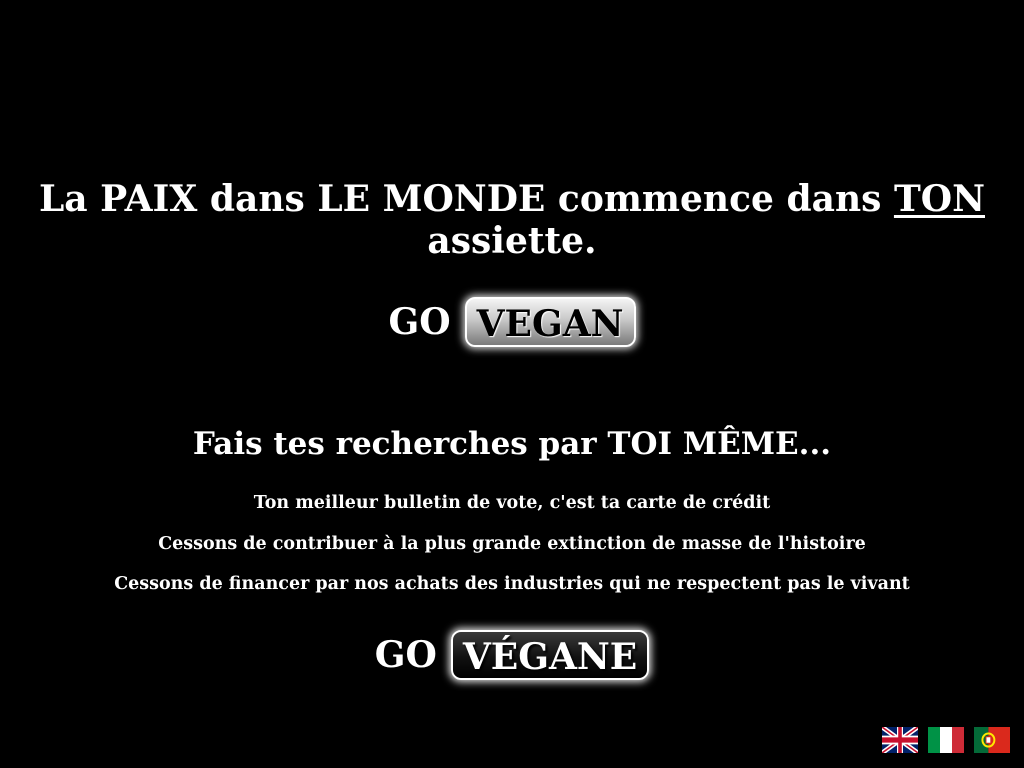 The width and height of the screenshot is (1024, 768). Describe the element at coordinates (550, 322) in the screenshot. I see `vegan-button: VEGAN` at that location.